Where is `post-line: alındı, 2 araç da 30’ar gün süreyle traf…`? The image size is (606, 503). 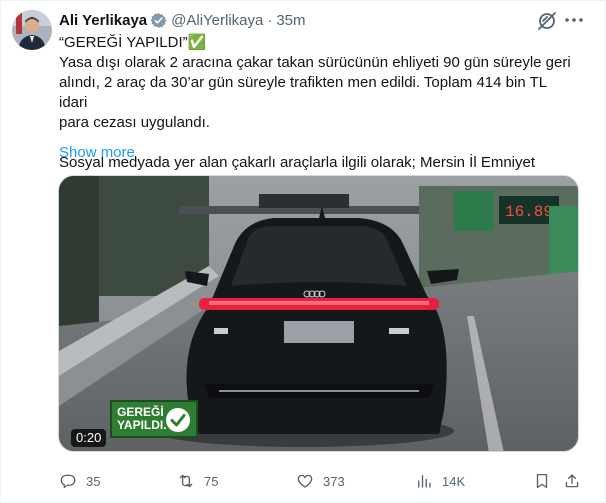 post-line: alındı, 2 araç da 30’ar gün süreyle traf… is located at coordinates (303, 92).